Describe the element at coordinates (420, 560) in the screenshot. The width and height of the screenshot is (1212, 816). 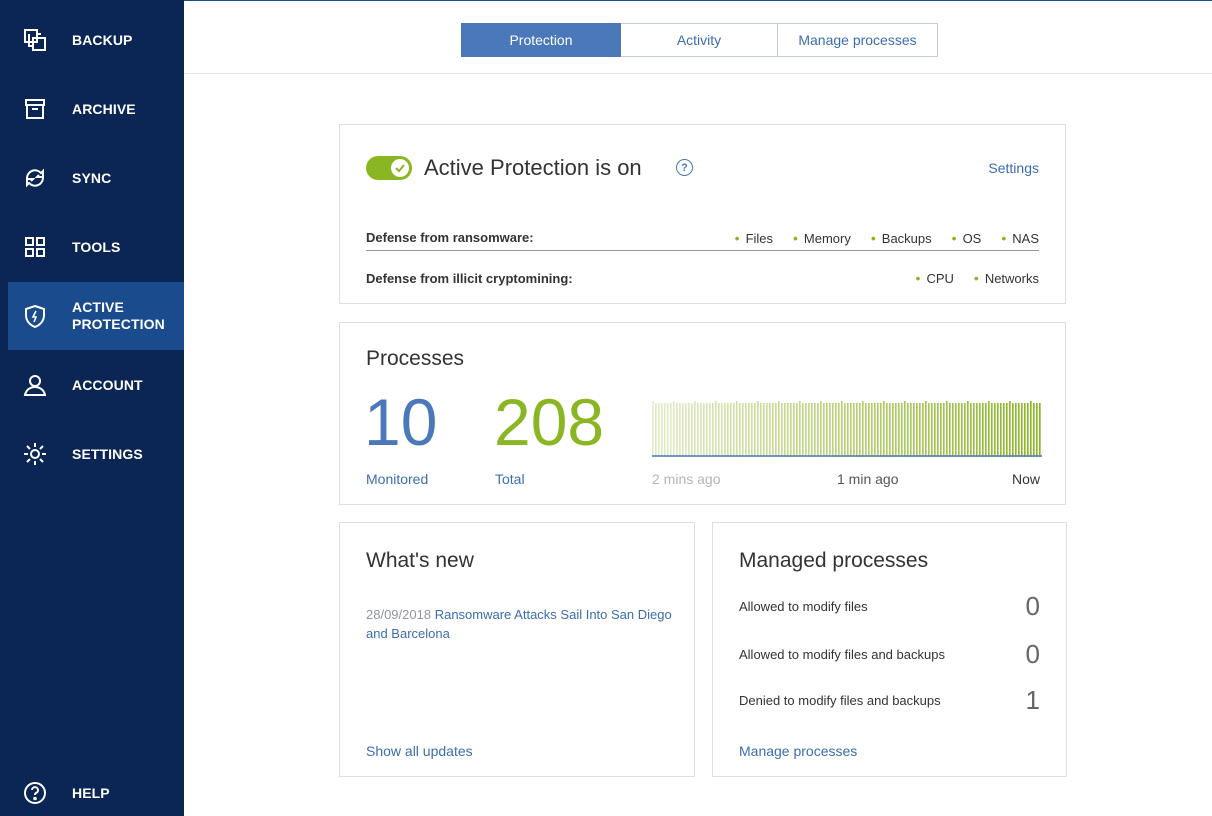
I see `whats-new-title: What's new` at that location.